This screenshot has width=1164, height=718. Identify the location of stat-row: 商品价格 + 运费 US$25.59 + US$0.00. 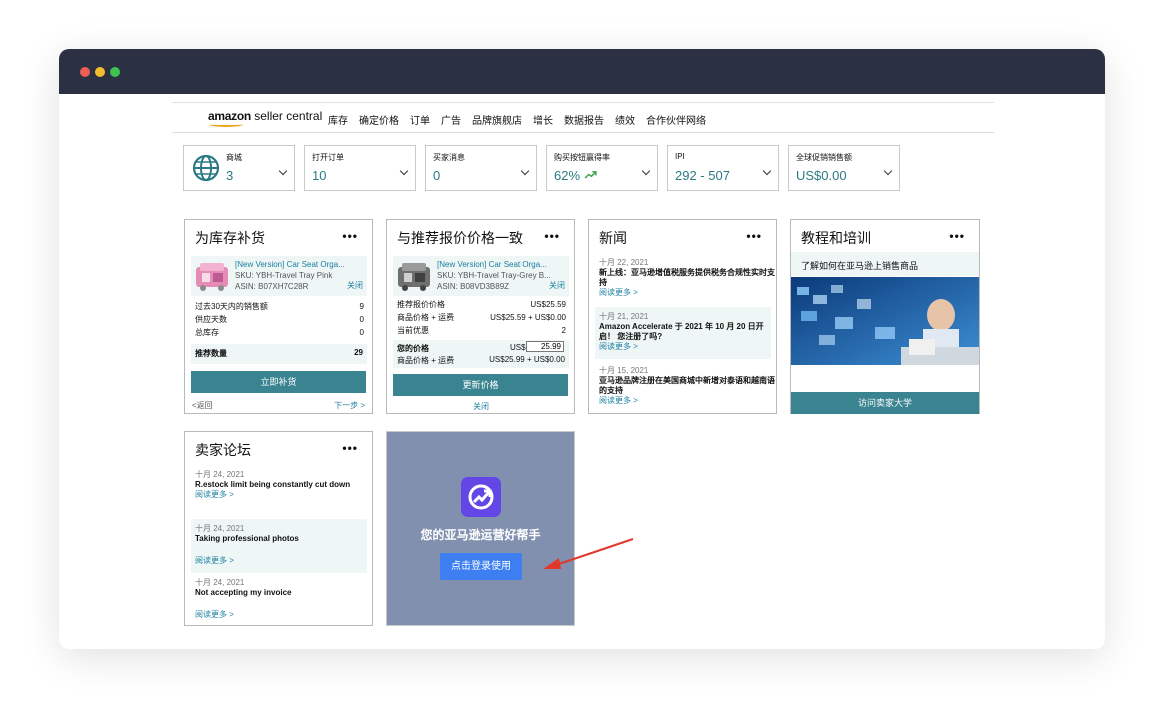
(481, 317).